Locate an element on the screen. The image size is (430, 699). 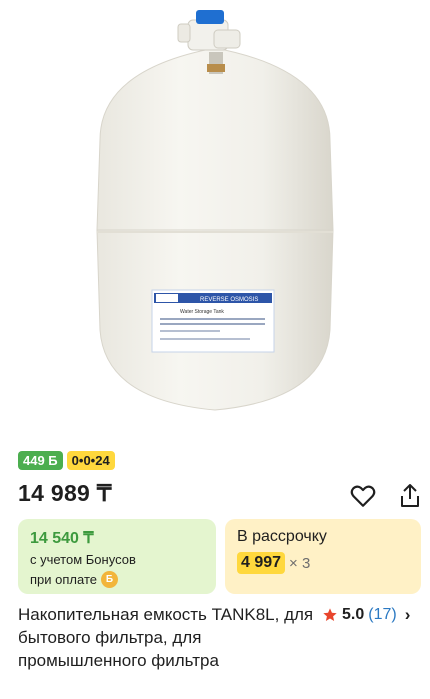
price: 14 989 ₸ is located at coordinates (65, 493).